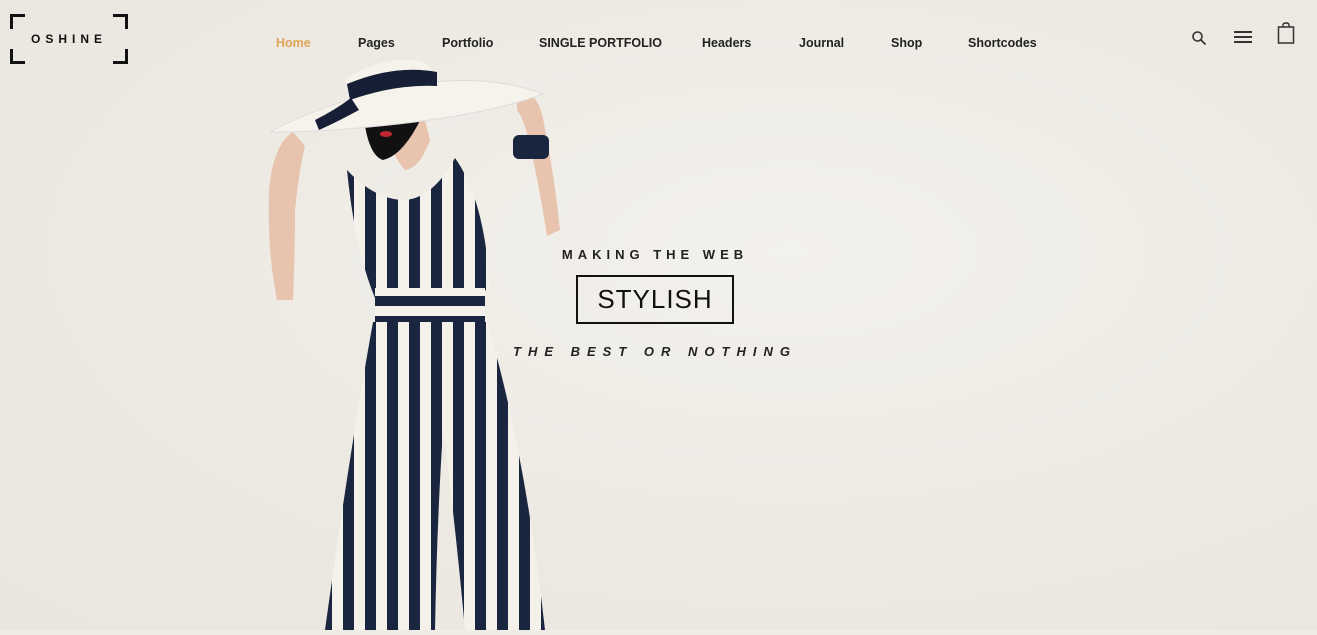 This screenshot has width=1317, height=635. I want to click on hero-highlight-box: STYLISH, so click(655, 299).